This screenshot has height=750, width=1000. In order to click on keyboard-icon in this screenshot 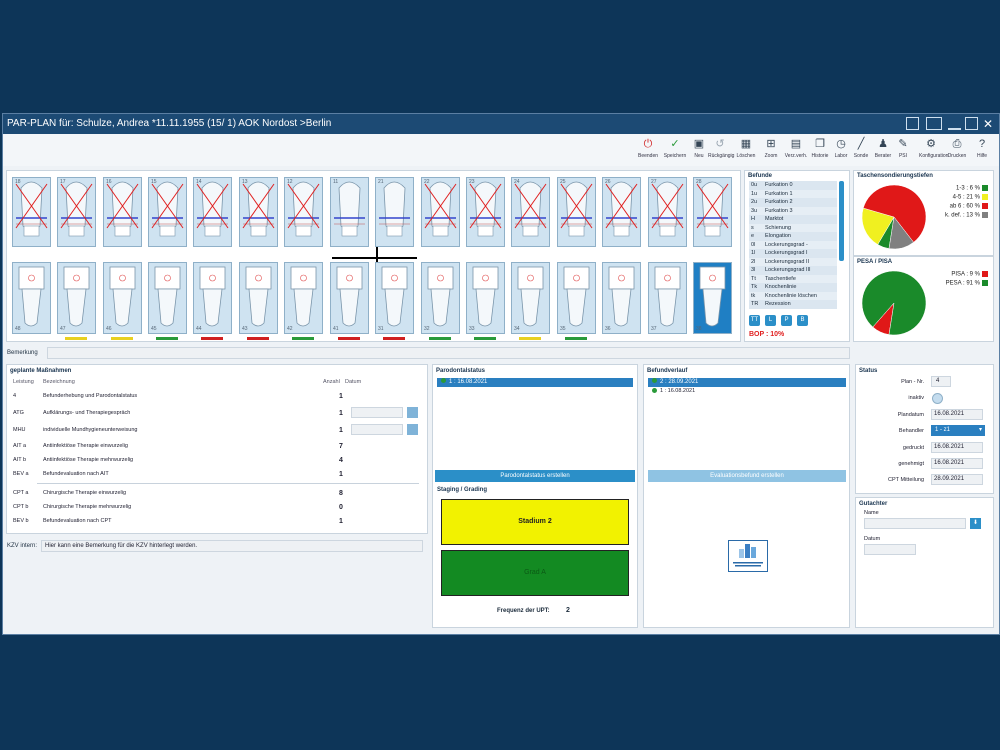, I will do `click(912, 123)`.